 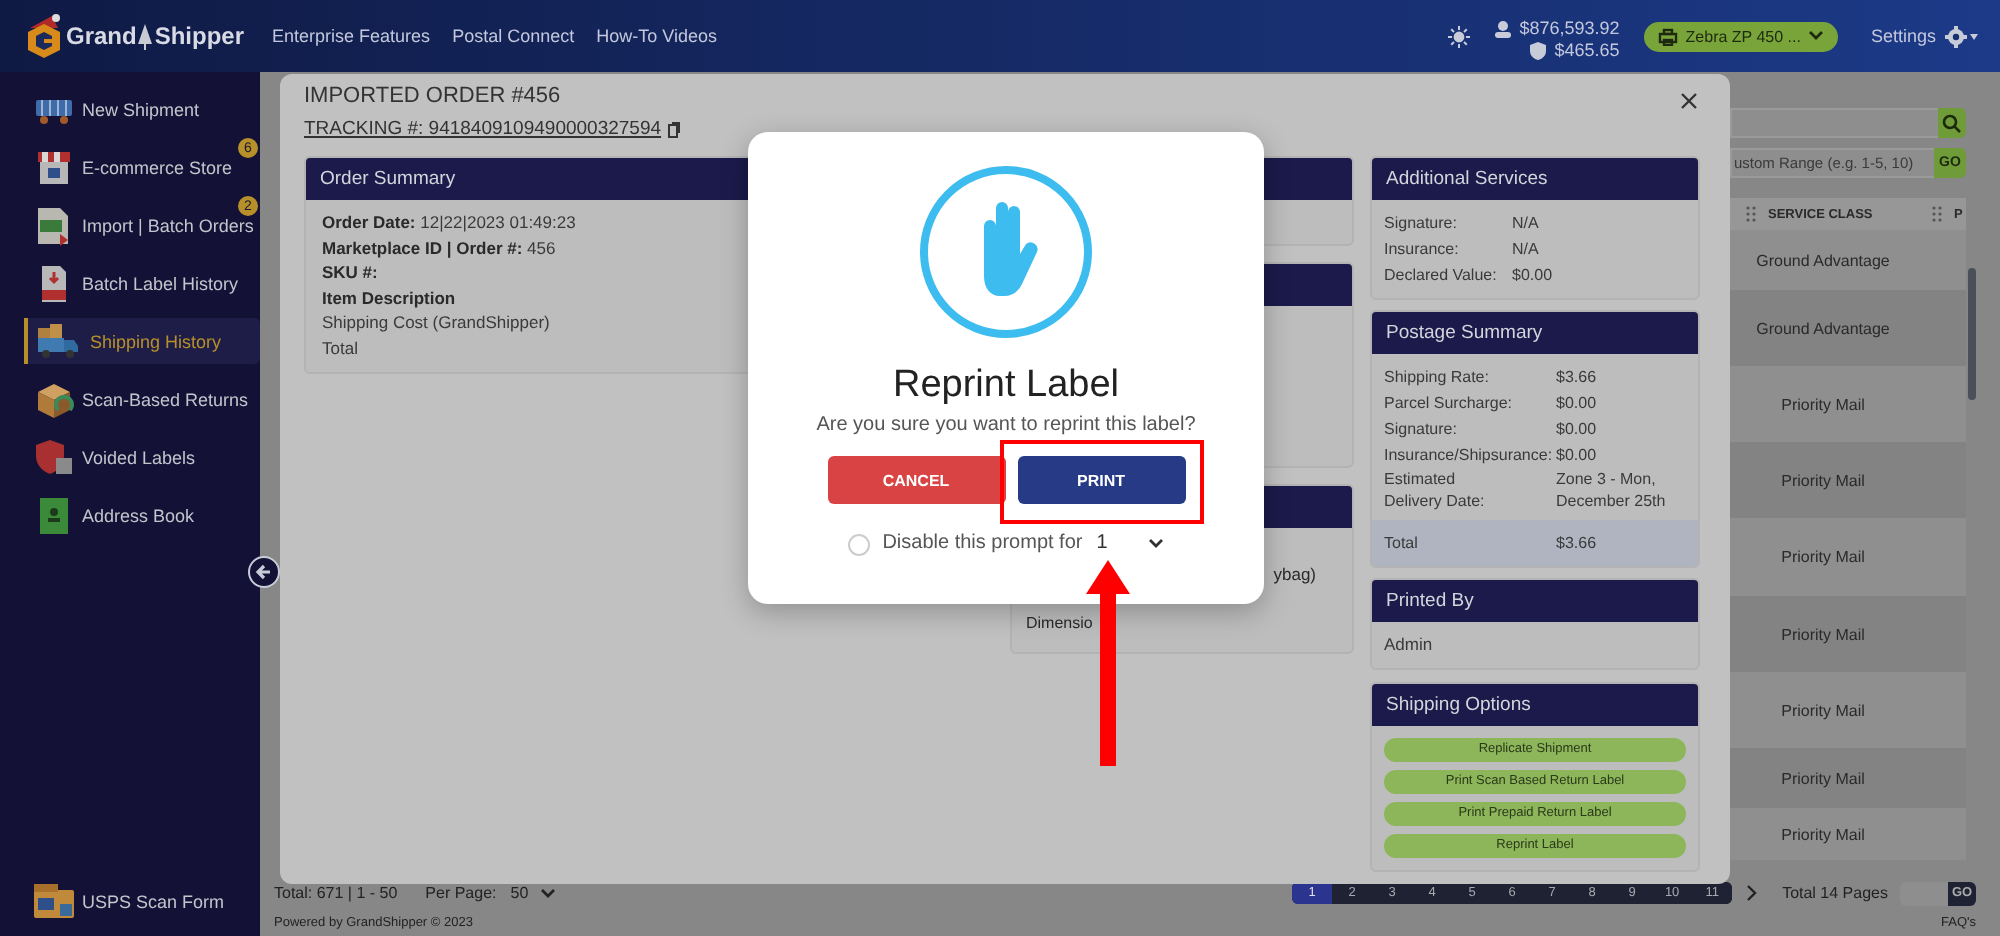 I want to click on field-label: Shipping Rate:, so click(x=1437, y=378).